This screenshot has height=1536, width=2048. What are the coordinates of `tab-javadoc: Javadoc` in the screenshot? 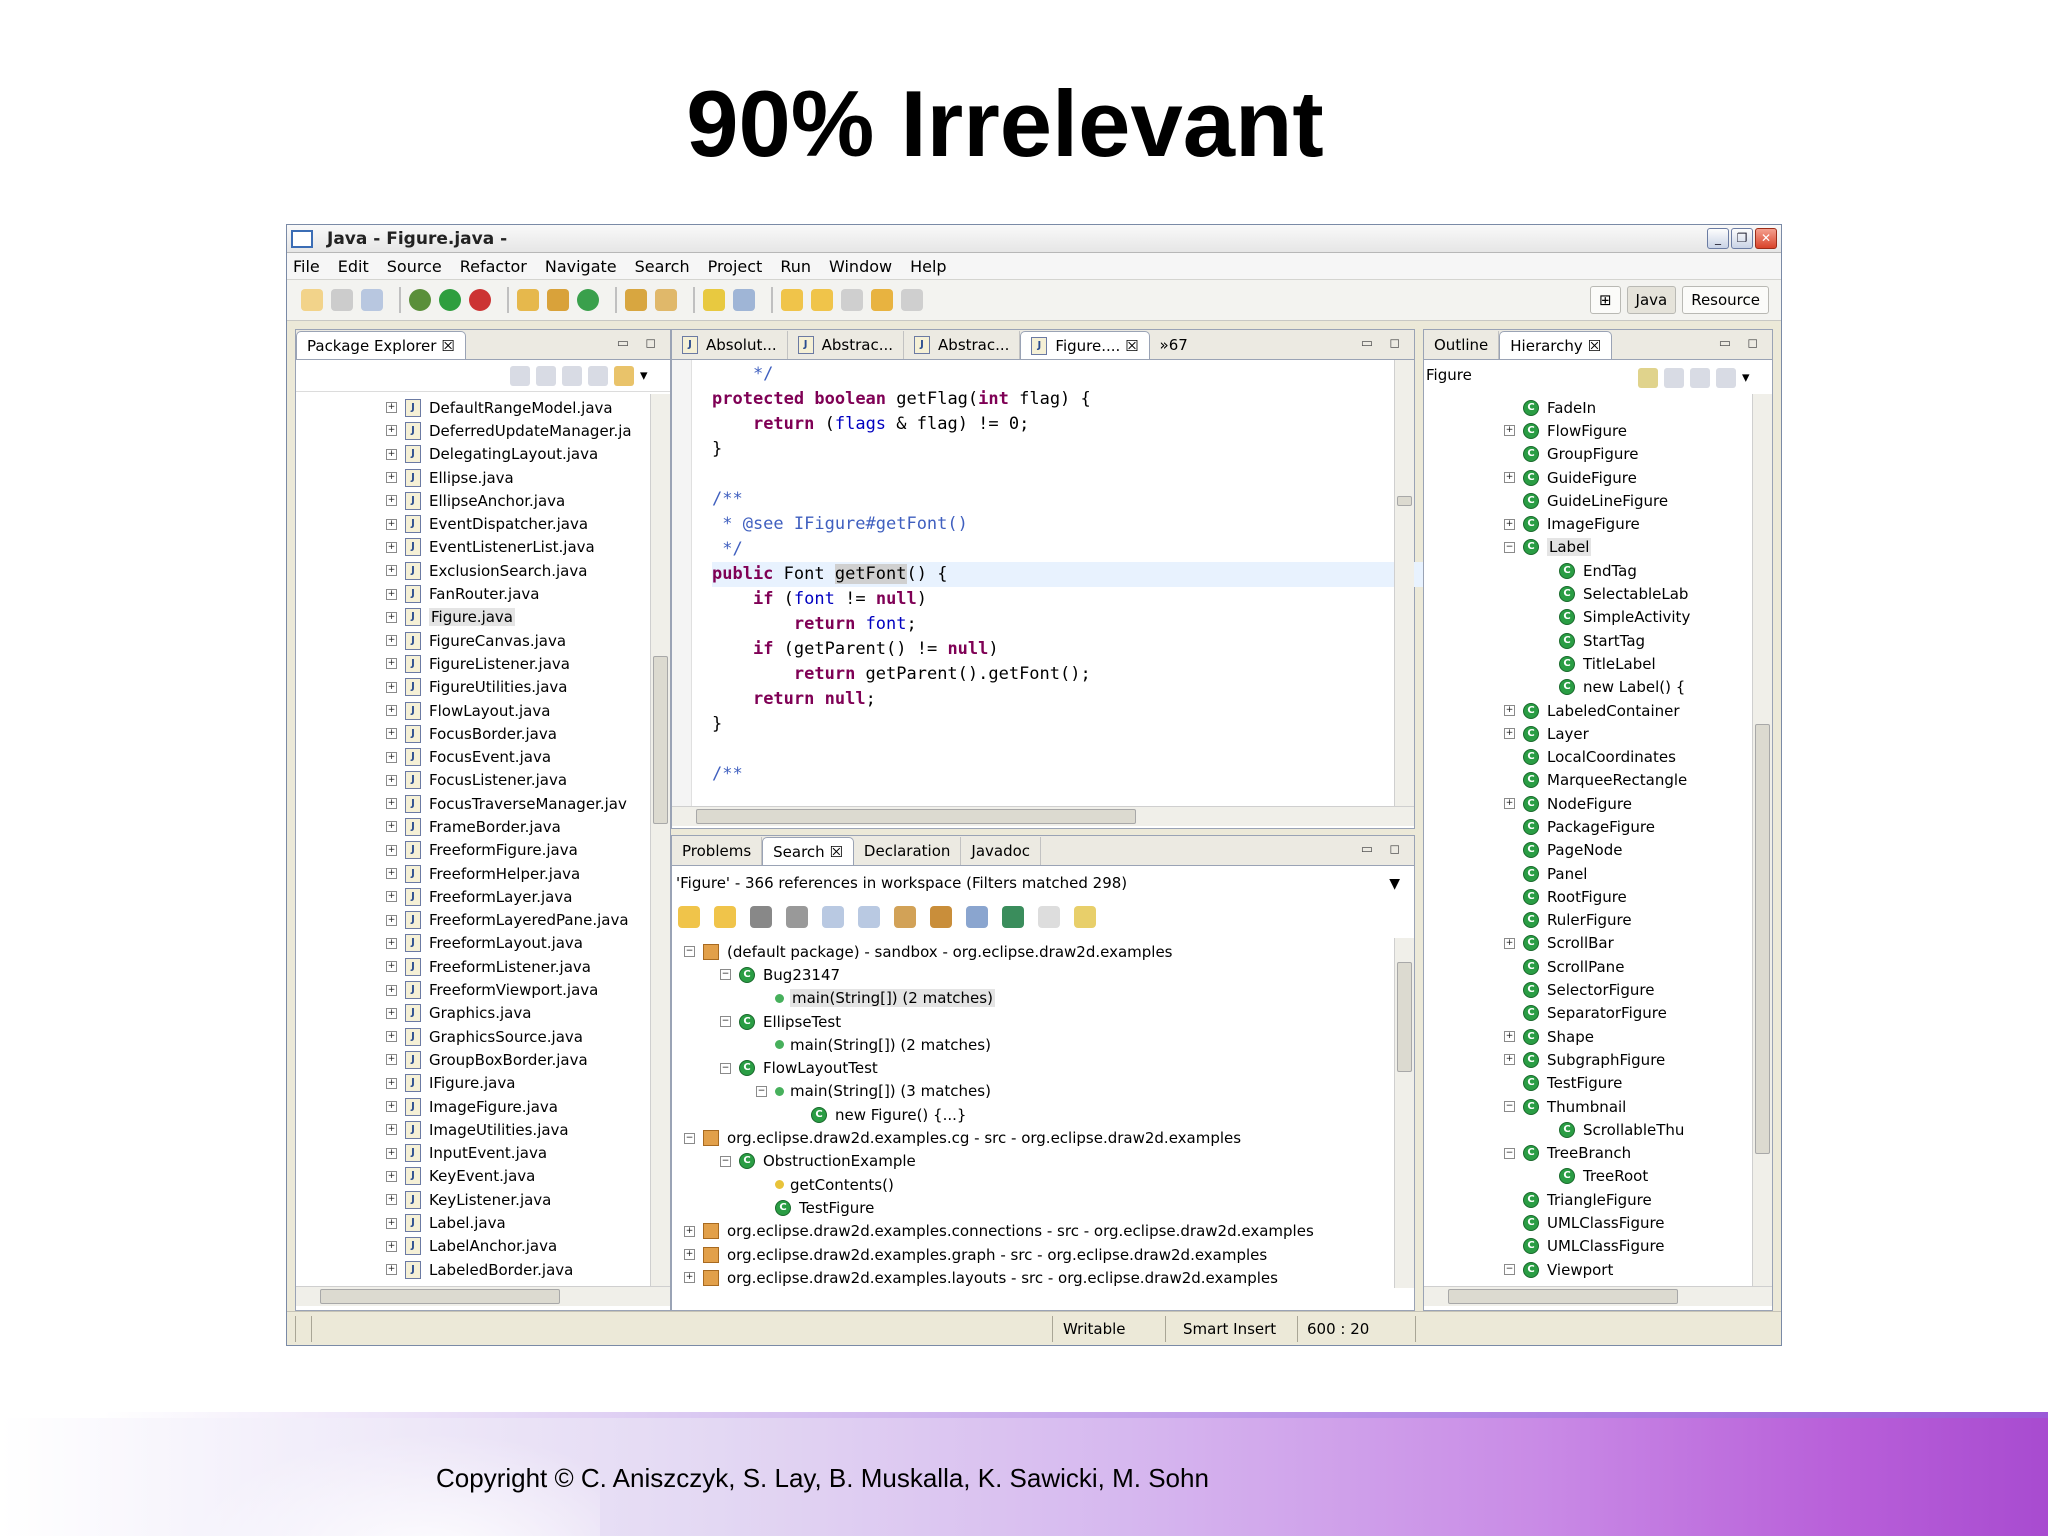 It's located at (1001, 851).